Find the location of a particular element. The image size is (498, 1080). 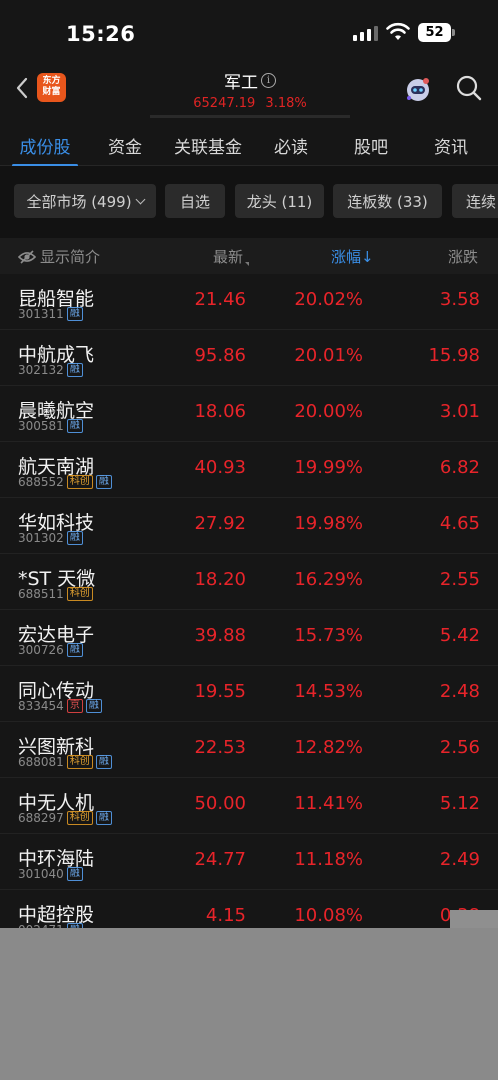

tab-stock-forum: 股吧 is located at coordinates (371, 145).